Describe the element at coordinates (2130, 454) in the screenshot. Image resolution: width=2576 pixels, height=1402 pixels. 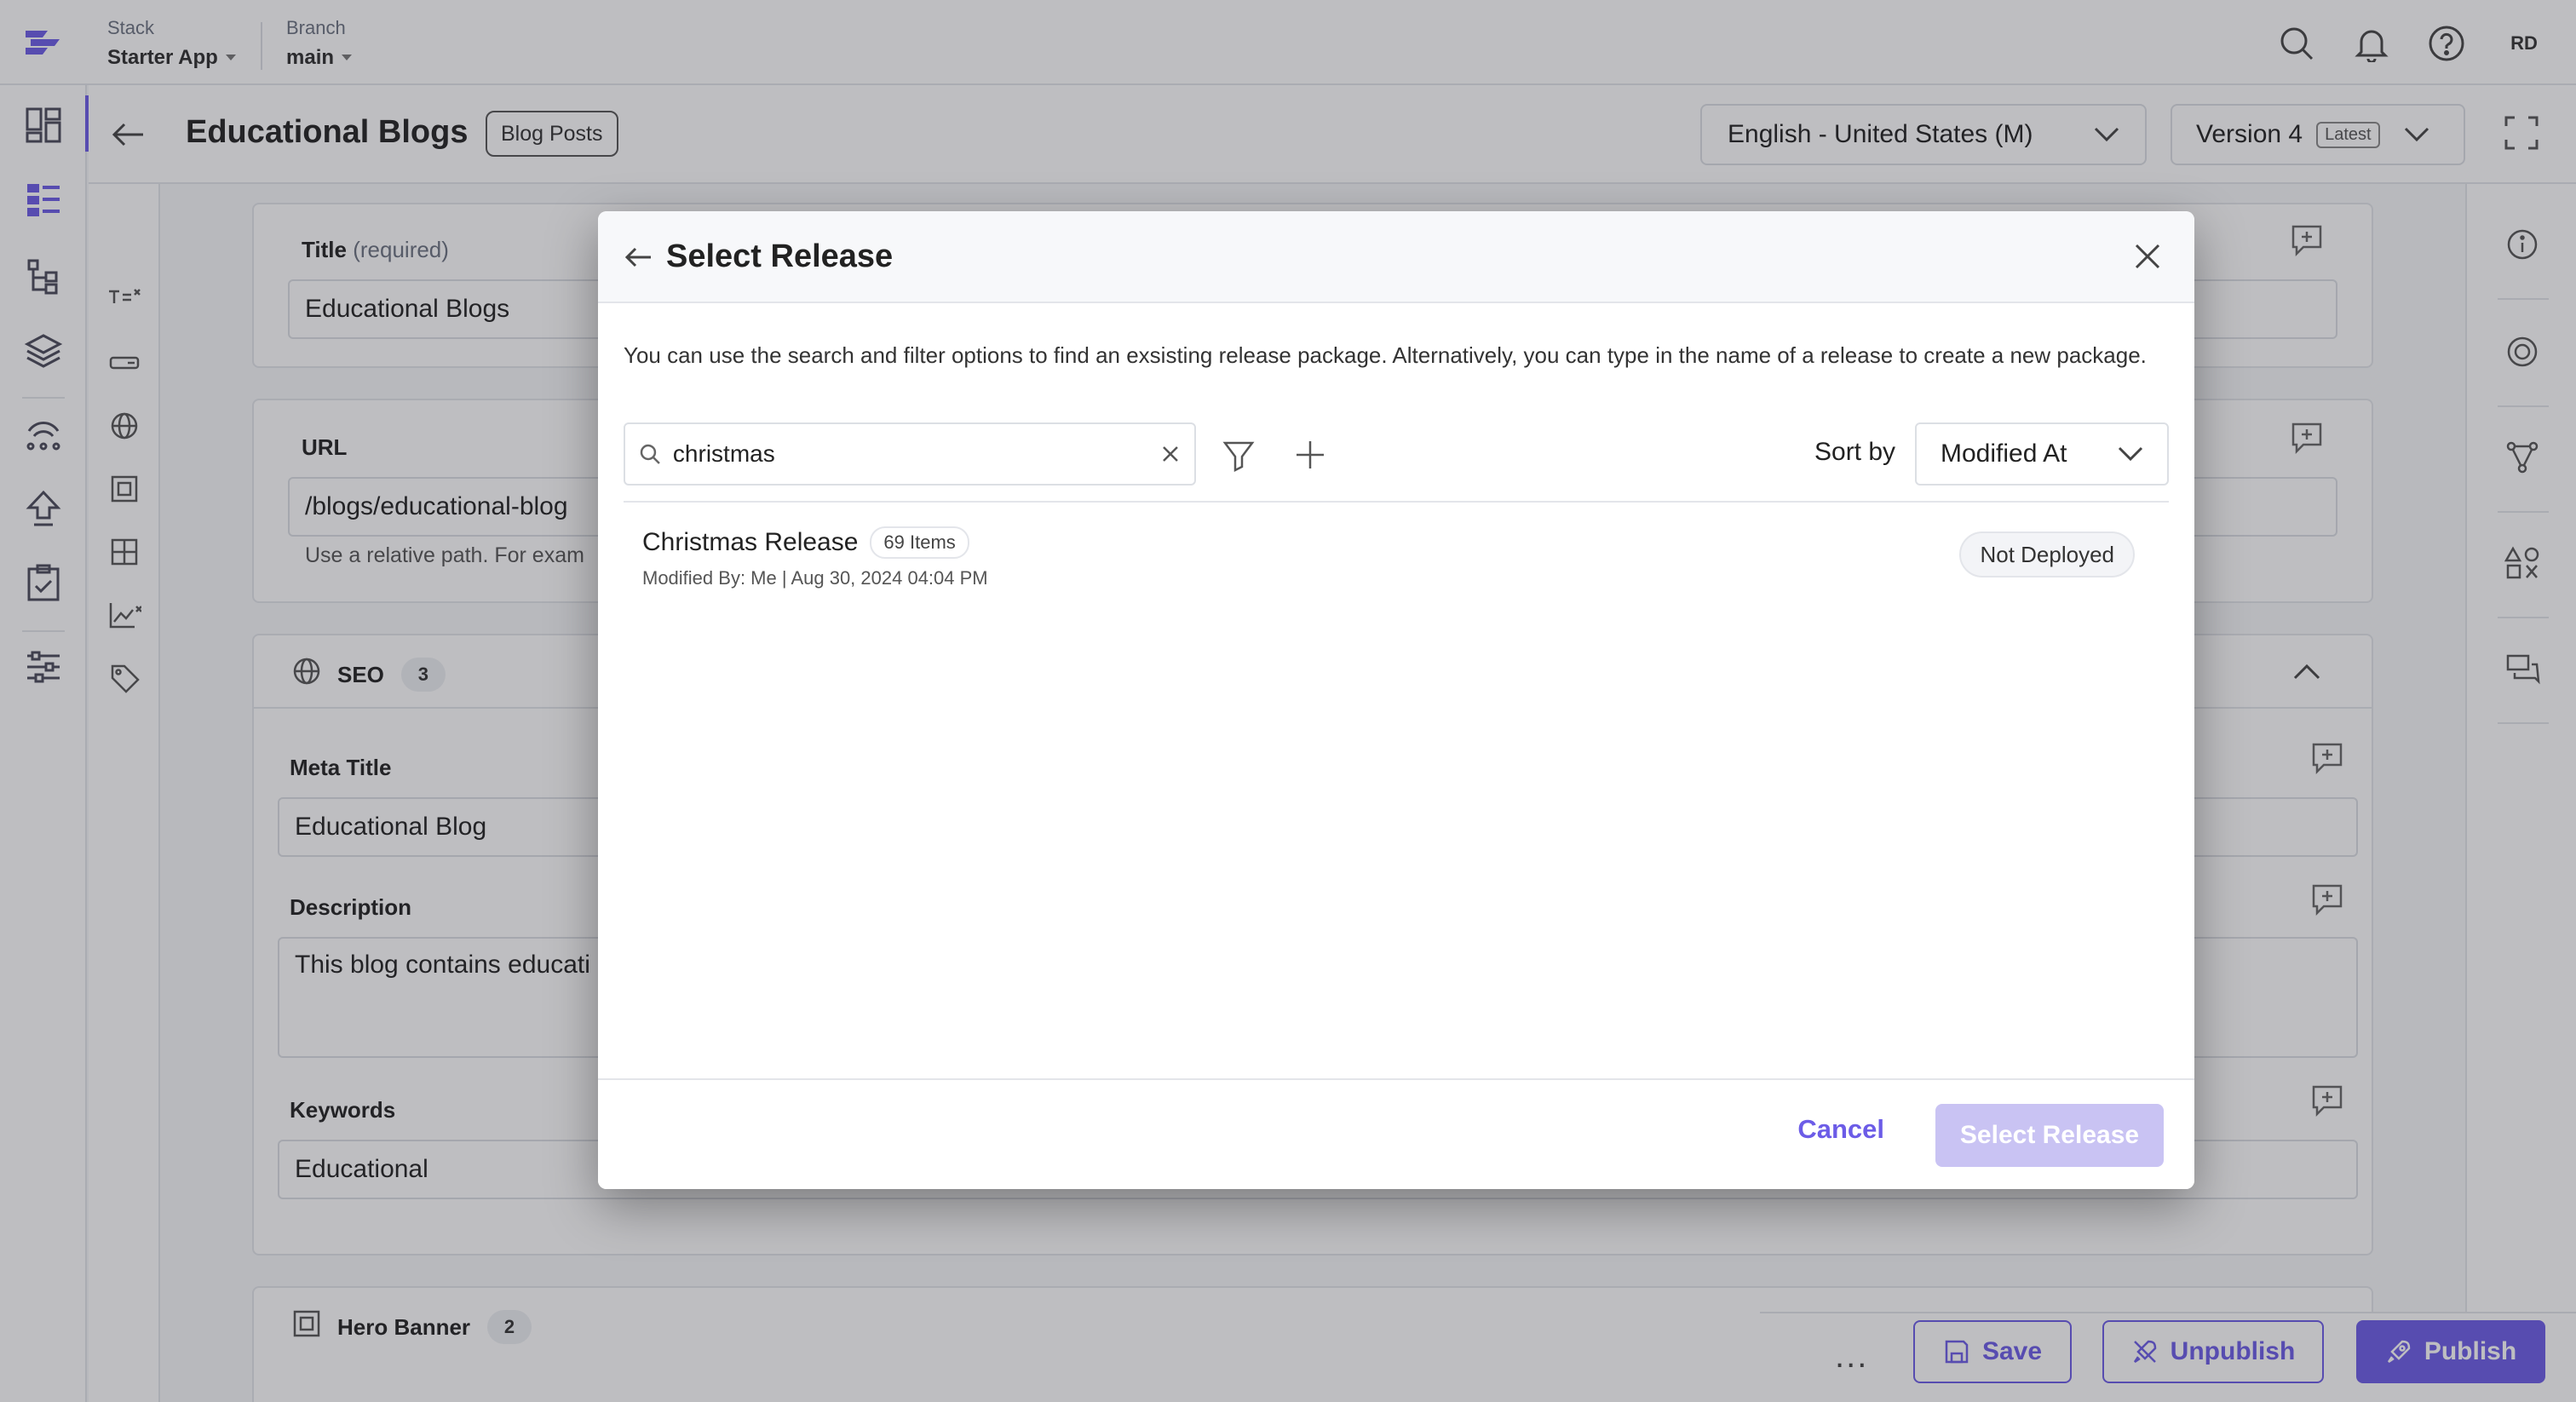
I see `chevron-down-icon` at that location.